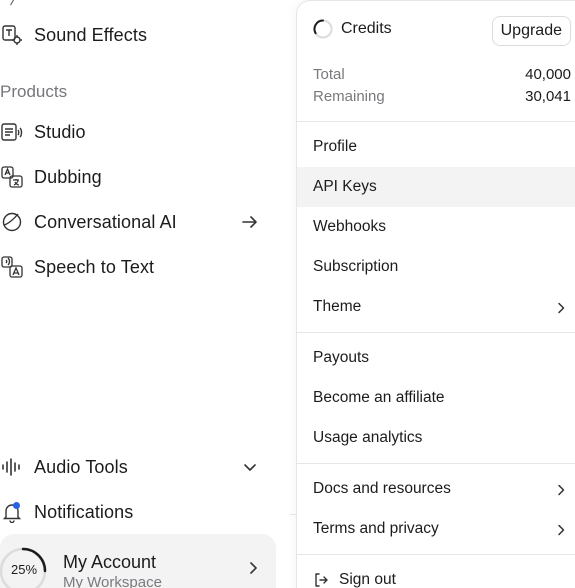 The width and height of the screenshot is (575, 588). What do you see at coordinates (12, 467) in the screenshot?
I see `audio-tools-icon` at bounding box center [12, 467].